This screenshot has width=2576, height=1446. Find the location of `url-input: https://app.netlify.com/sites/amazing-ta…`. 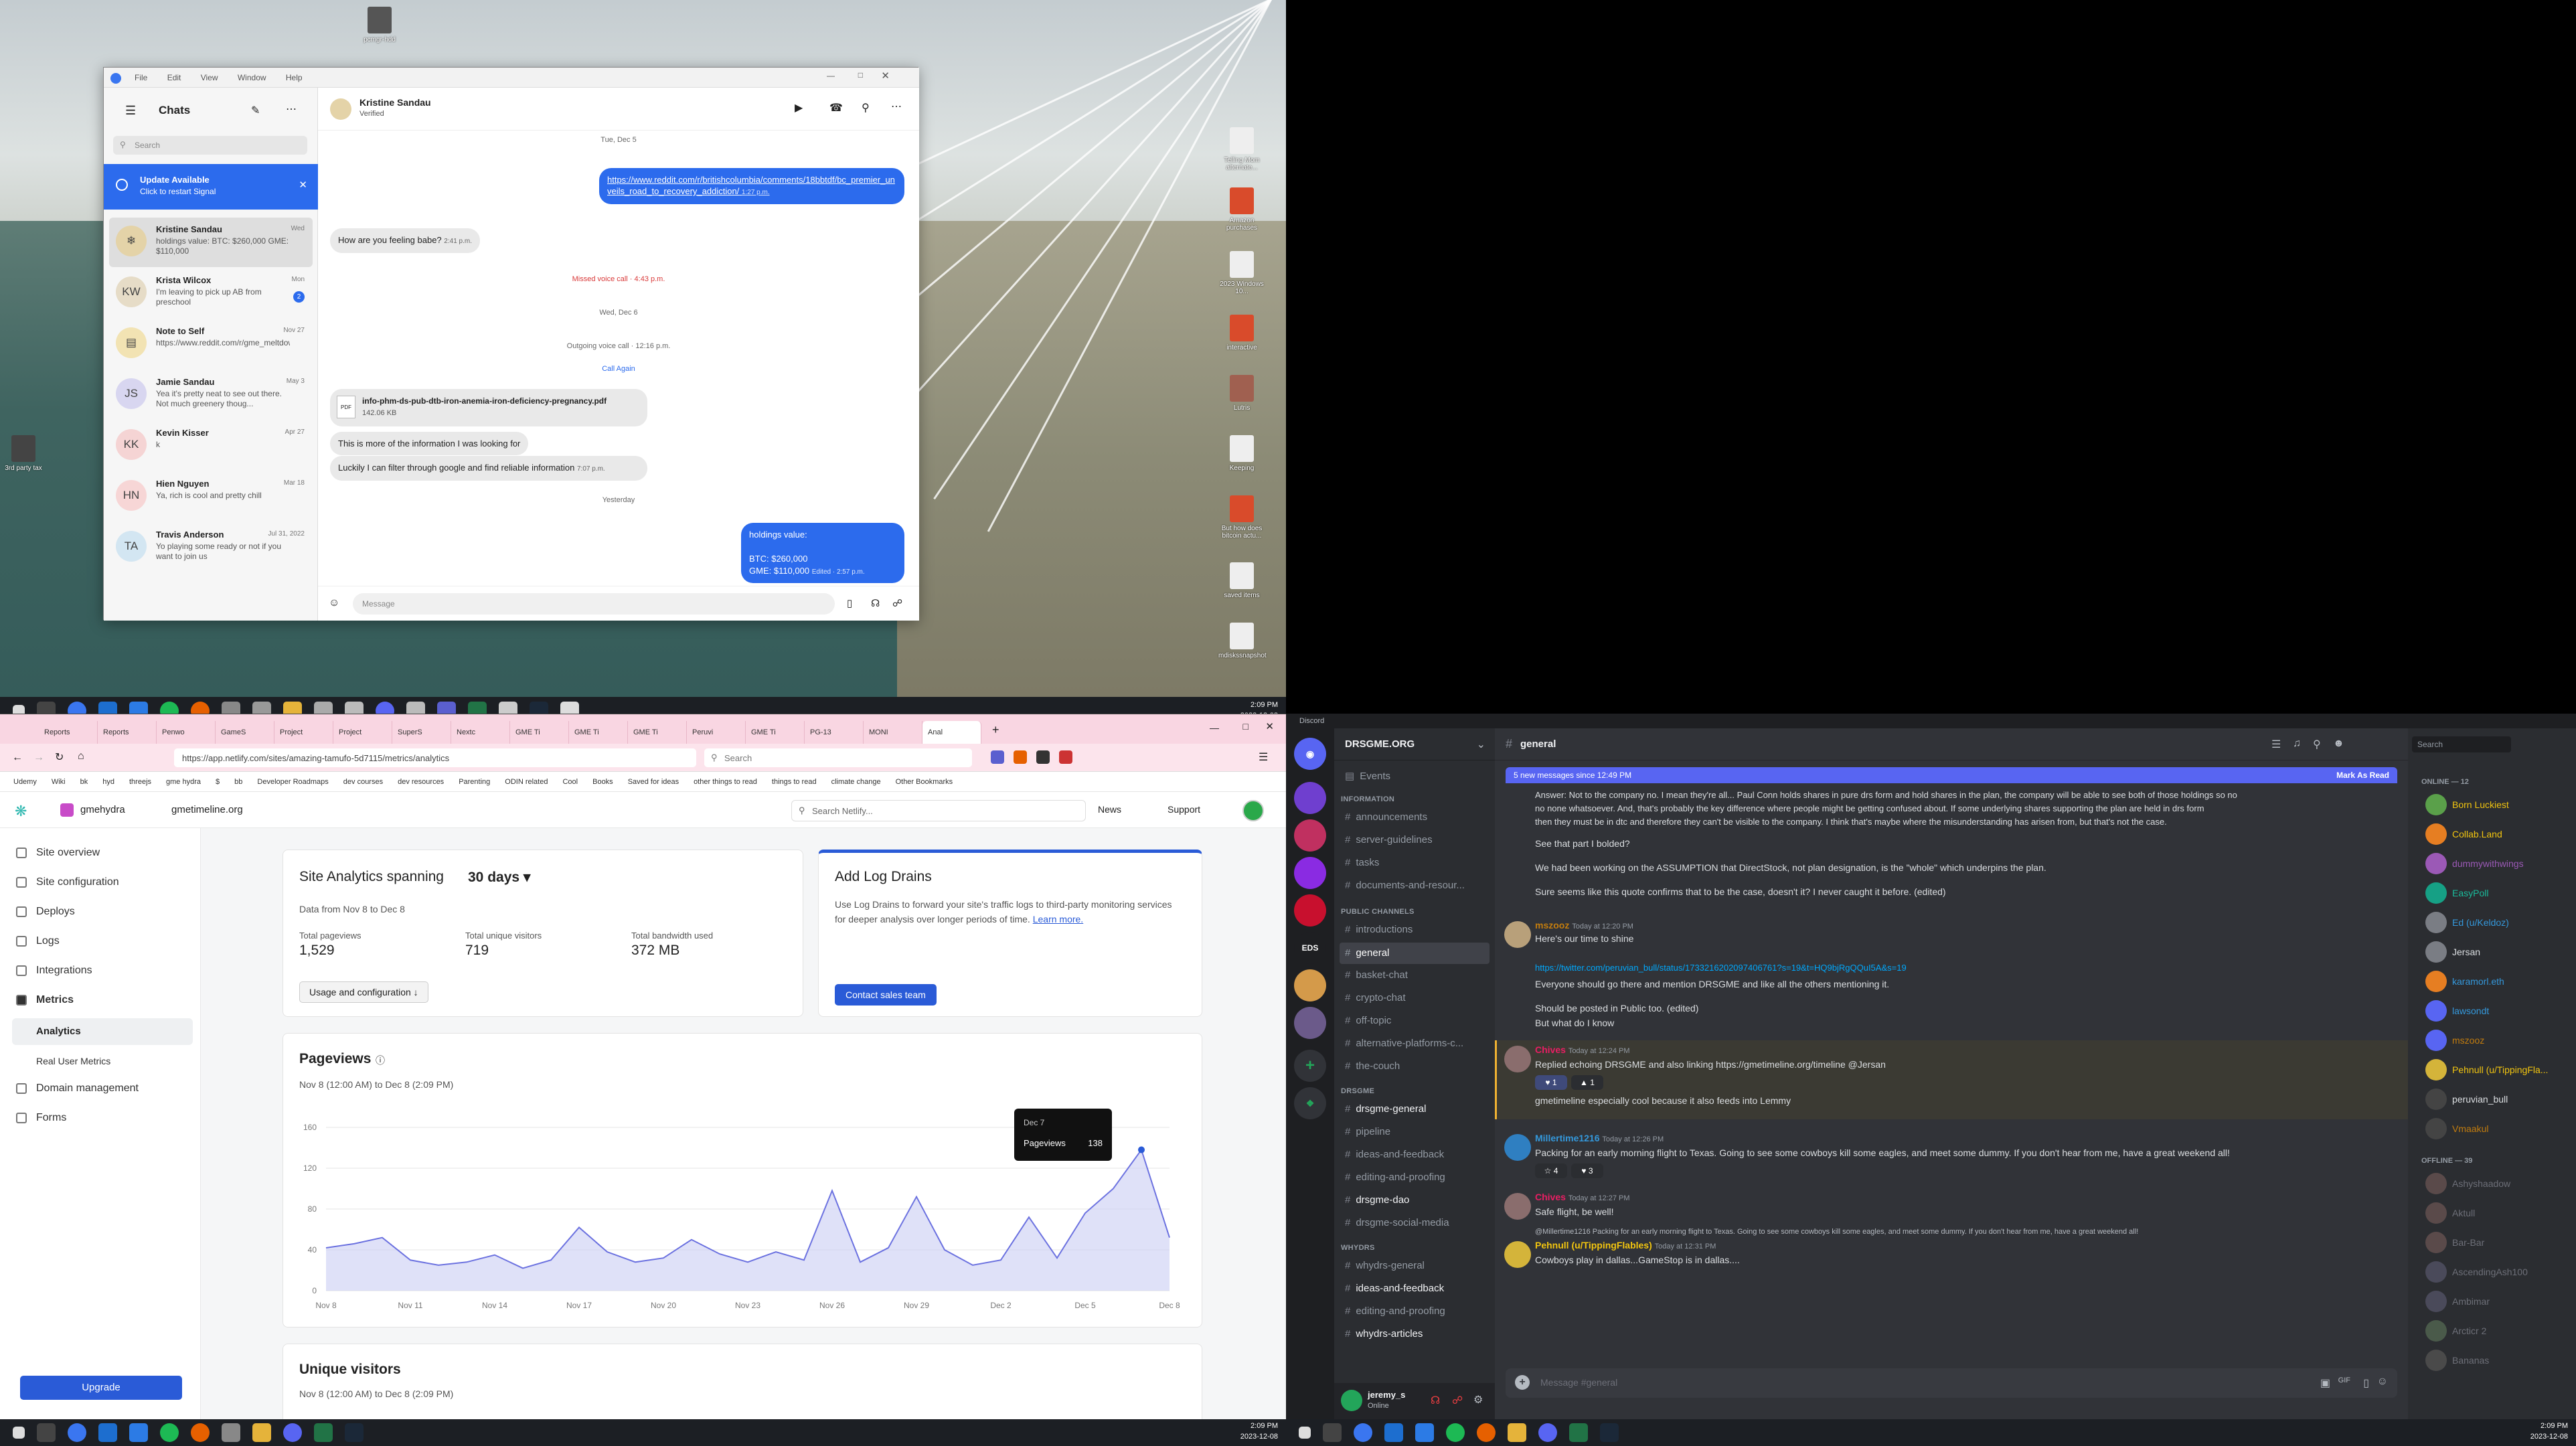

url-input: https://app.netlify.com/sites/amazing-ta… is located at coordinates (435, 757).